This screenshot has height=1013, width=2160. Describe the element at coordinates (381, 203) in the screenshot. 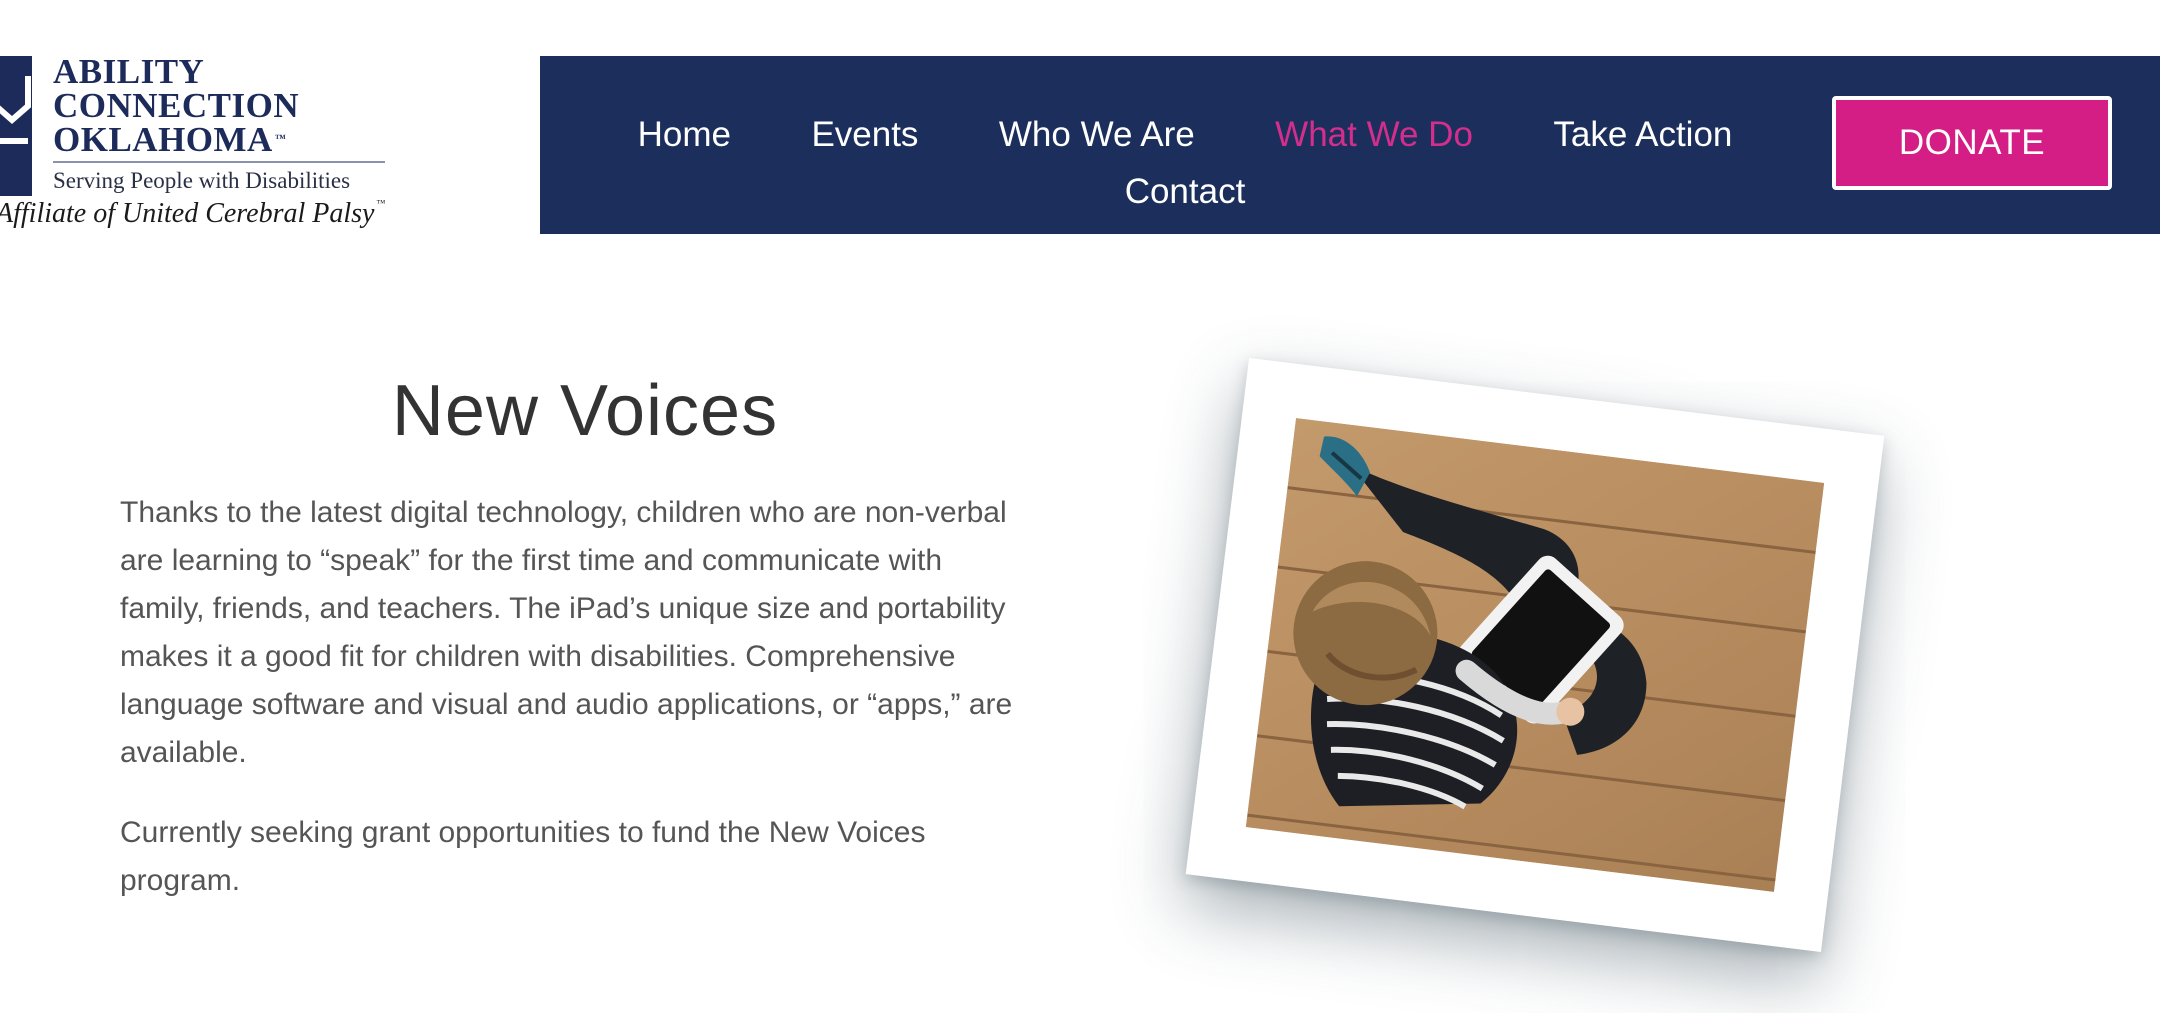

I see `logo-affiliate-trademark: ™` at that location.